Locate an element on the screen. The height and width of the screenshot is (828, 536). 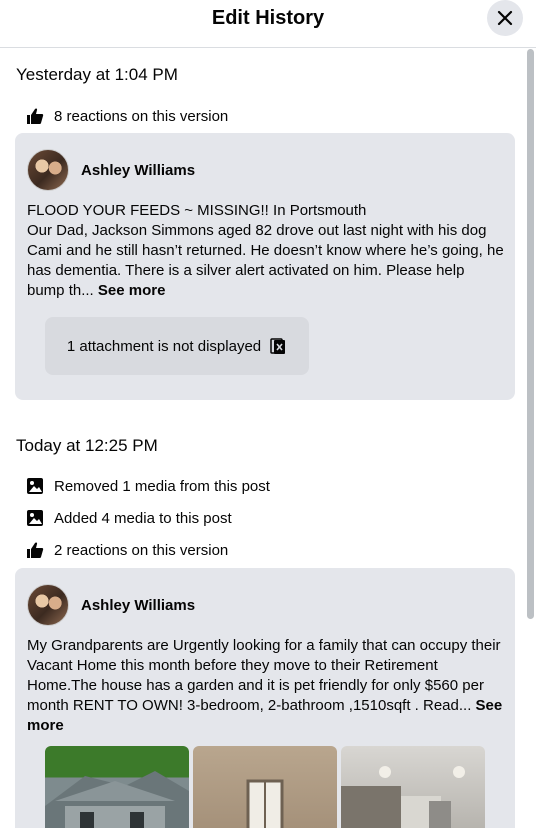
media-added-row: Added 4 media to this post is located at coordinates (129, 518).